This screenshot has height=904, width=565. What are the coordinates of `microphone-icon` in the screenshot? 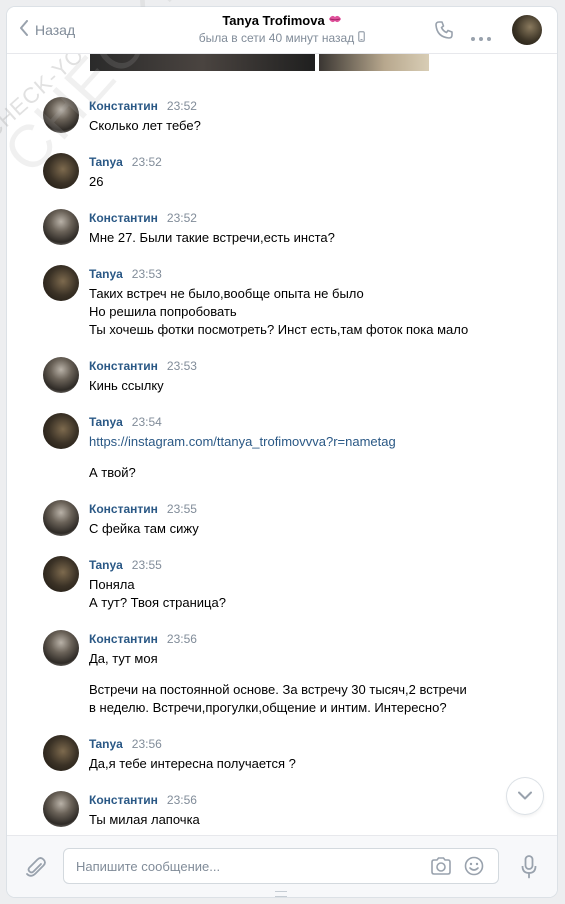 It's located at (529, 869).